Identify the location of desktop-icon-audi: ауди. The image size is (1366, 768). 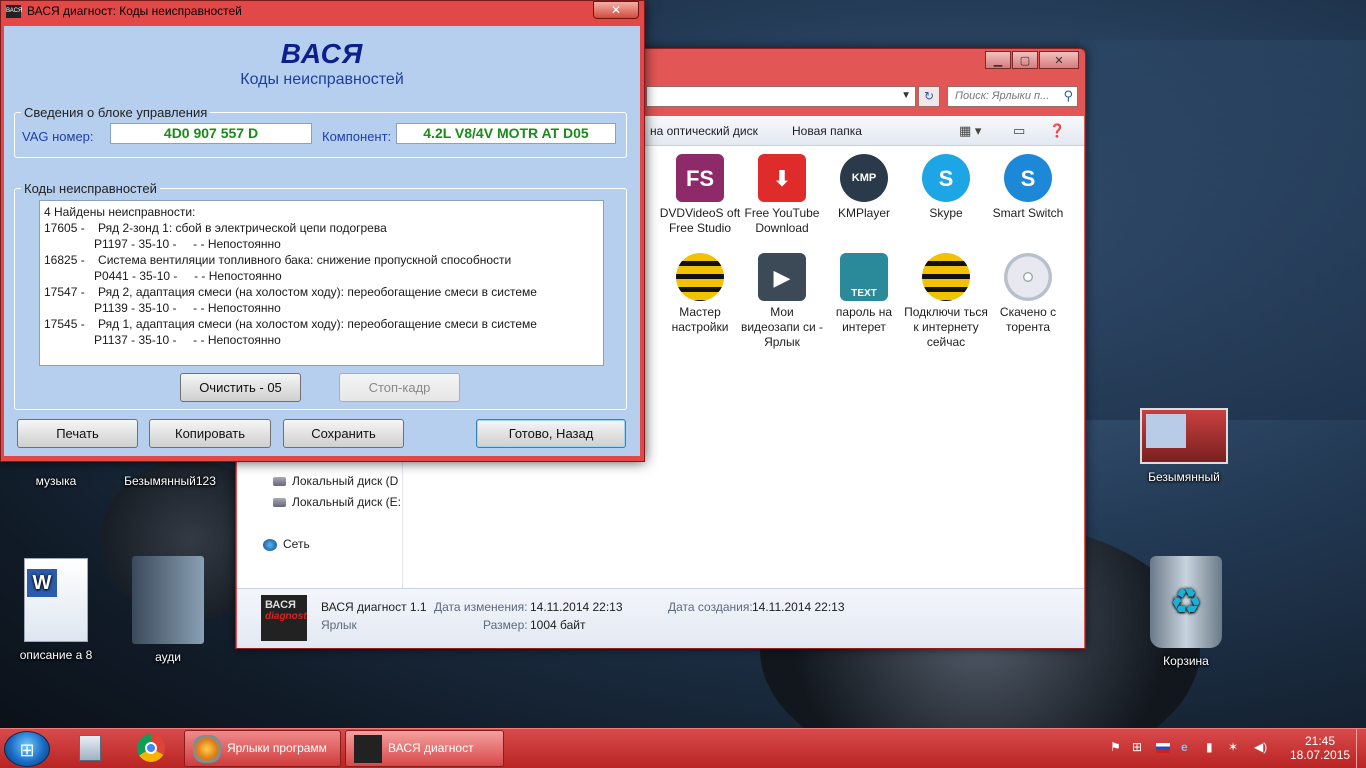
(168, 610).